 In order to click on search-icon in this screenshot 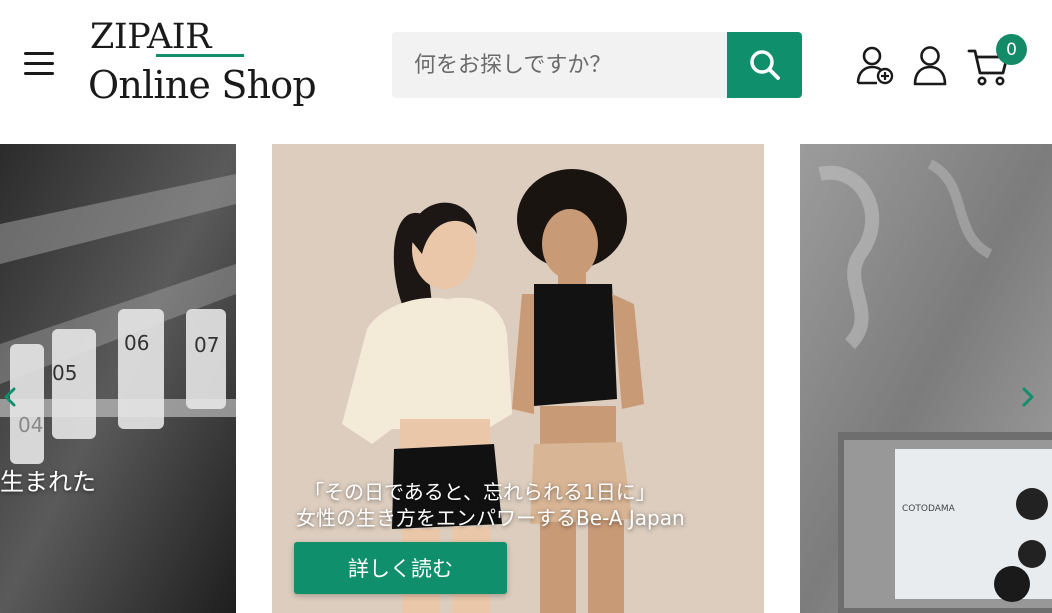, I will do `click(764, 65)`.